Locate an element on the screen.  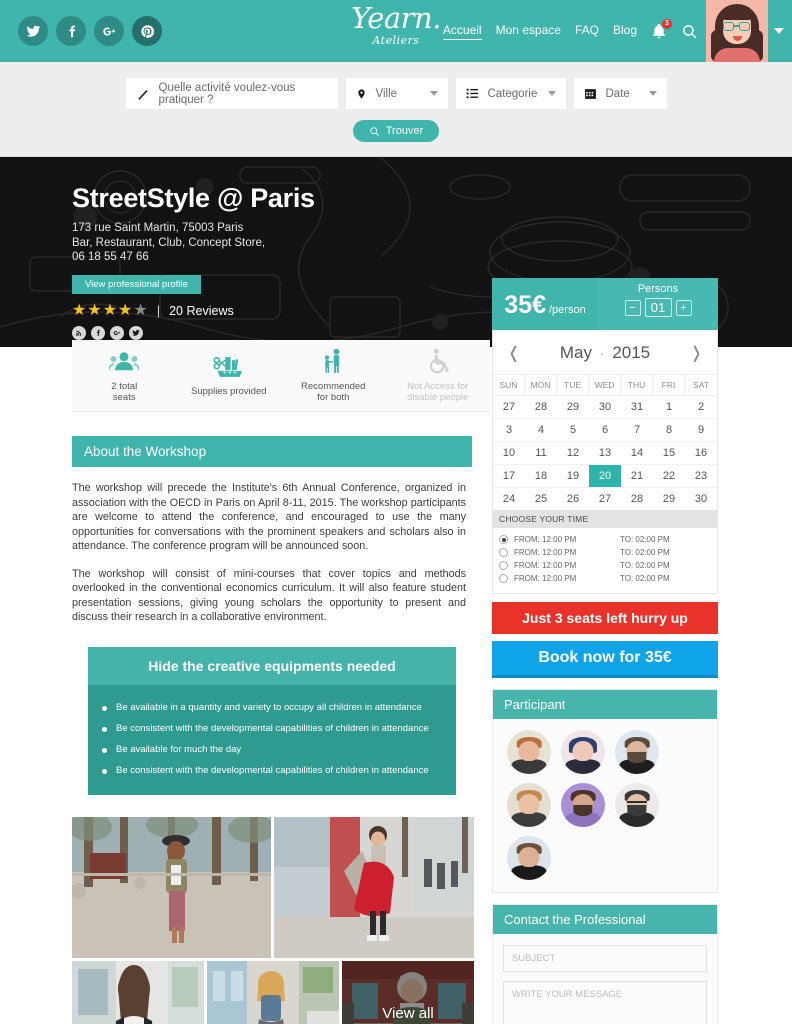
feature-label: Supplies provided is located at coordinates (228, 392).